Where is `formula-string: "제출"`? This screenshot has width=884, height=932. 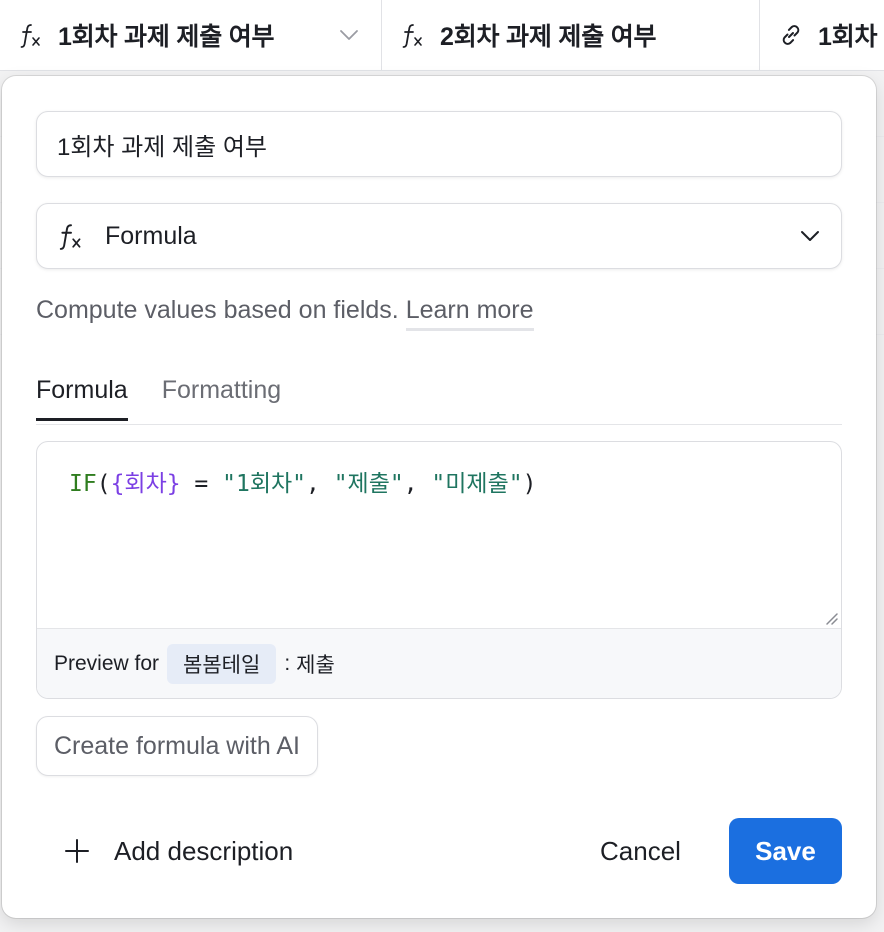
formula-string: "제출" is located at coordinates (368, 484).